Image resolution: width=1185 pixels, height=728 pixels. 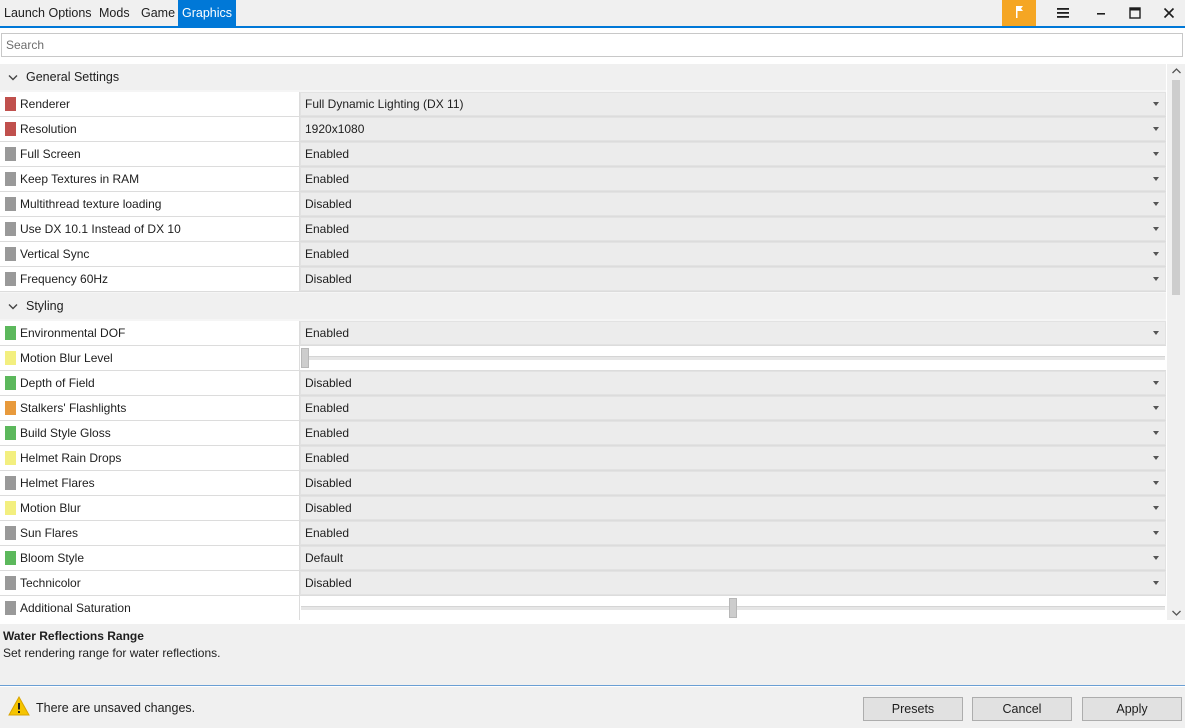 What do you see at coordinates (733, 129) in the screenshot?
I see `setting-dropdown: 1920x1080` at bounding box center [733, 129].